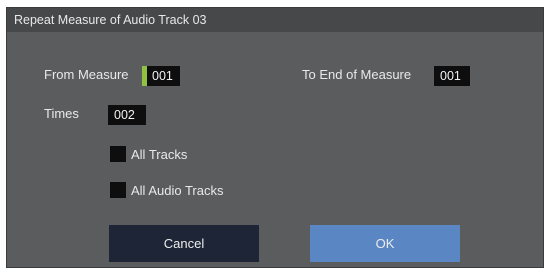  Describe the element at coordinates (118, 154) in the screenshot. I see `all-tracks-checkbox` at that location.